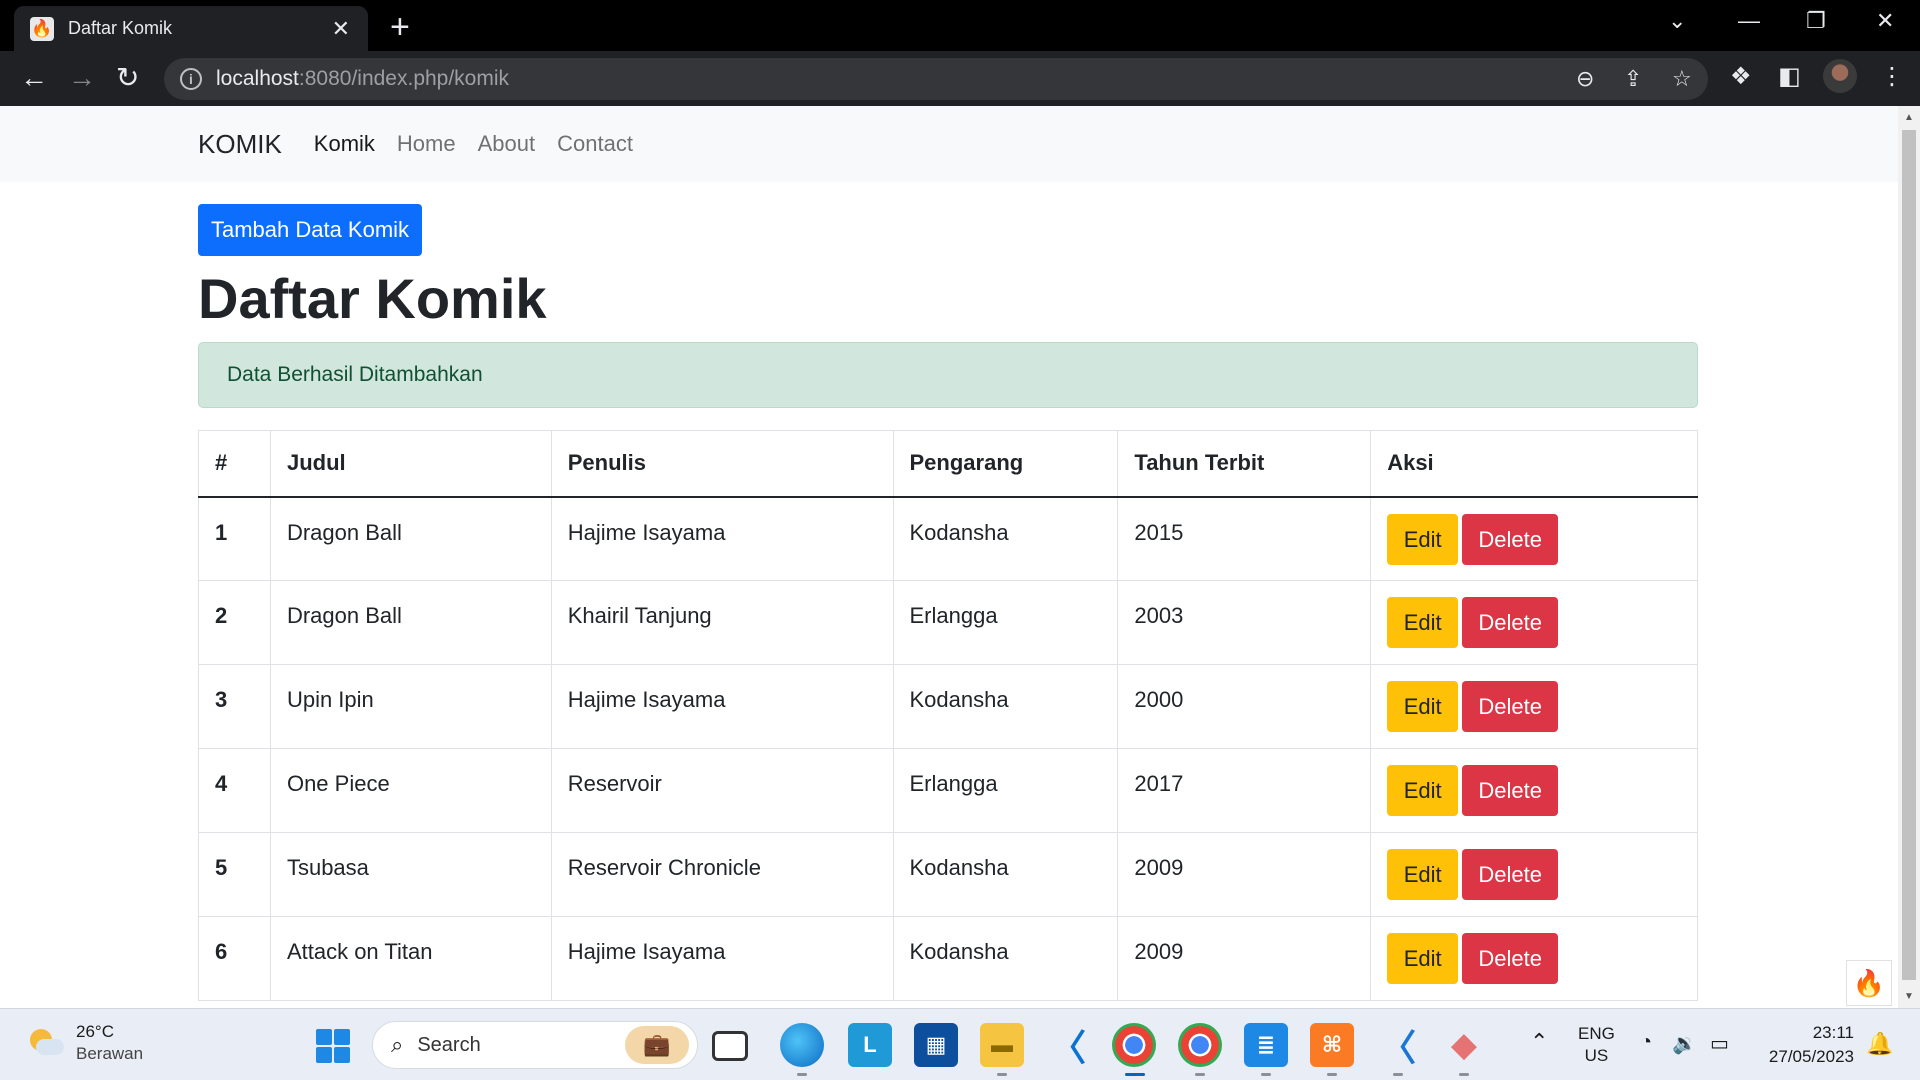 This screenshot has width=1920, height=1080. Describe the element at coordinates (1539, 1042) in the screenshot. I see `tray-overflow-chevron-icon: ⌃` at that location.